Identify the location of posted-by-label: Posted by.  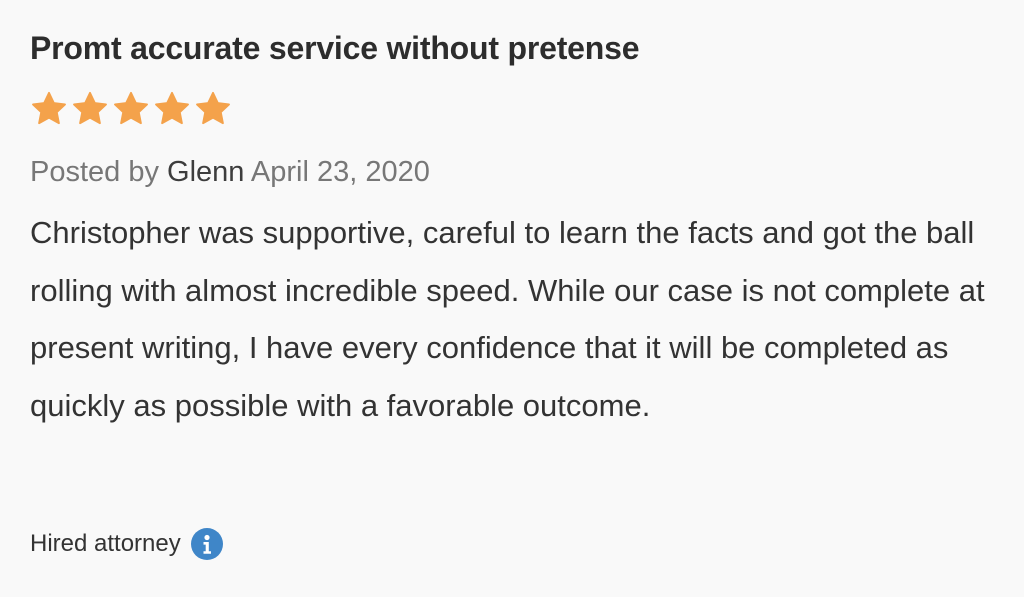
(94, 172).